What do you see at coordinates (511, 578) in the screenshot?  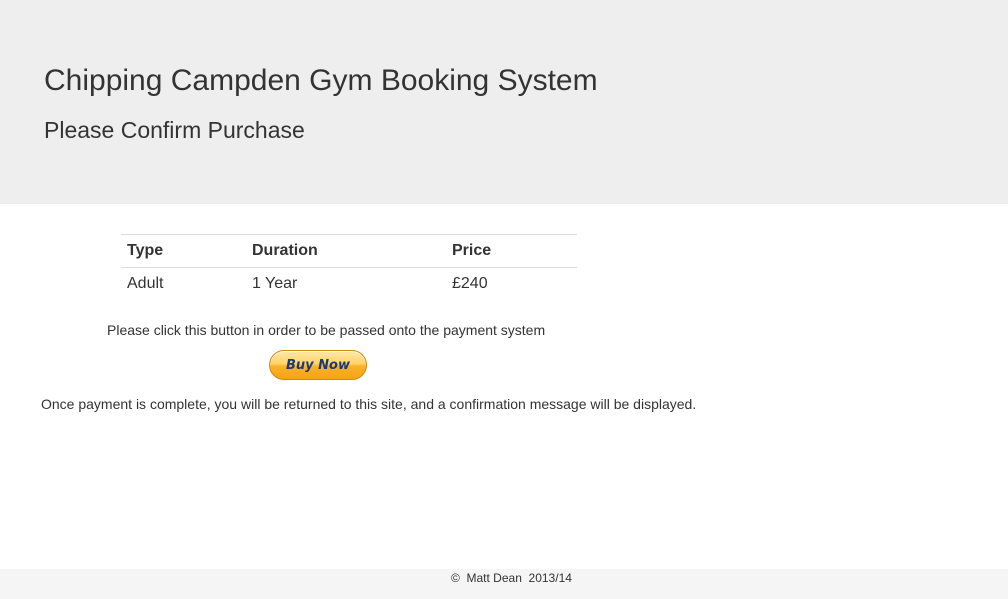 I see `copyright-text: © Matt Dean 2013/14` at bounding box center [511, 578].